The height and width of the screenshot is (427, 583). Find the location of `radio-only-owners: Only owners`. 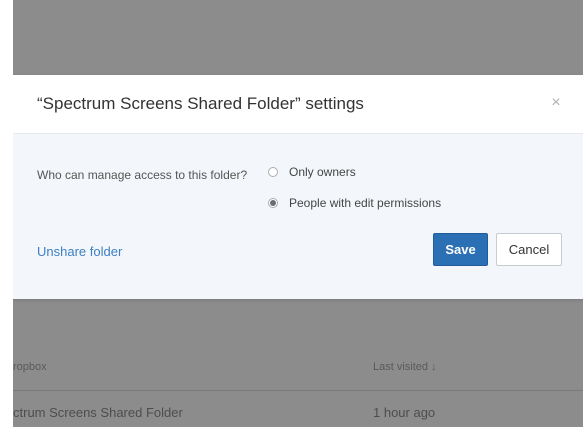

radio-only-owners: Only owners is located at coordinates (312, 172).